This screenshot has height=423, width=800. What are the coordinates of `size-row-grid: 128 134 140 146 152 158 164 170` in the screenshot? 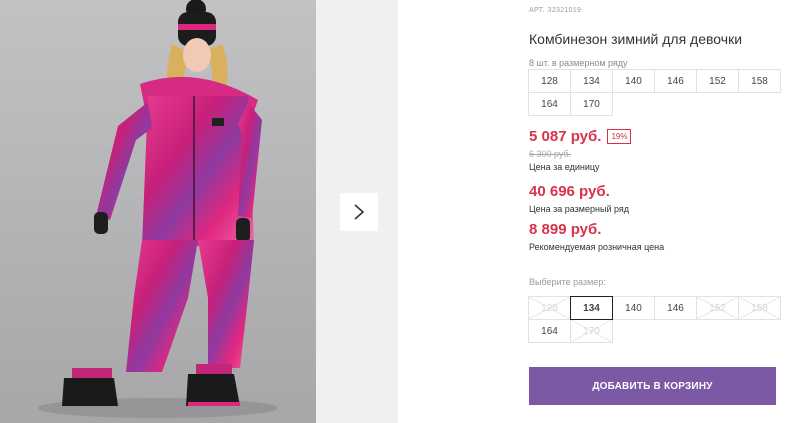 It's located at (654, 92).